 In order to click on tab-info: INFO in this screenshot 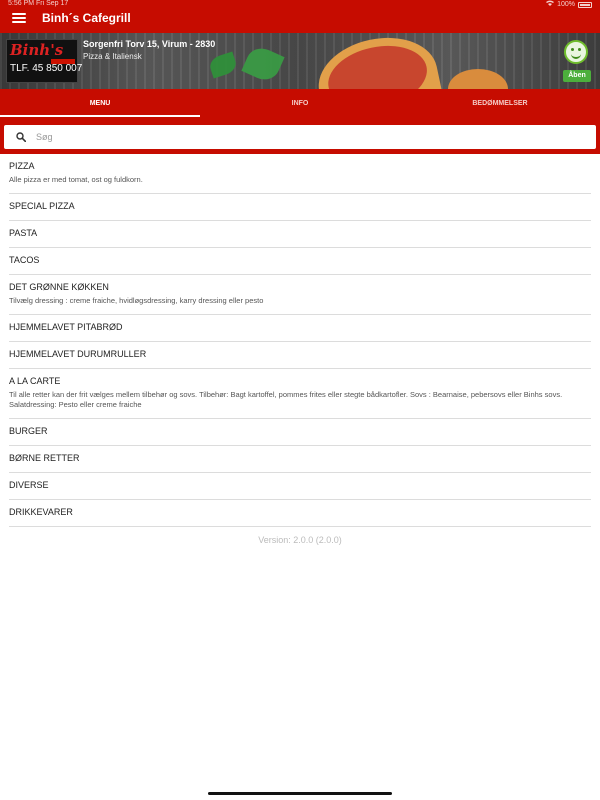, I will do `click(300, 103)`.